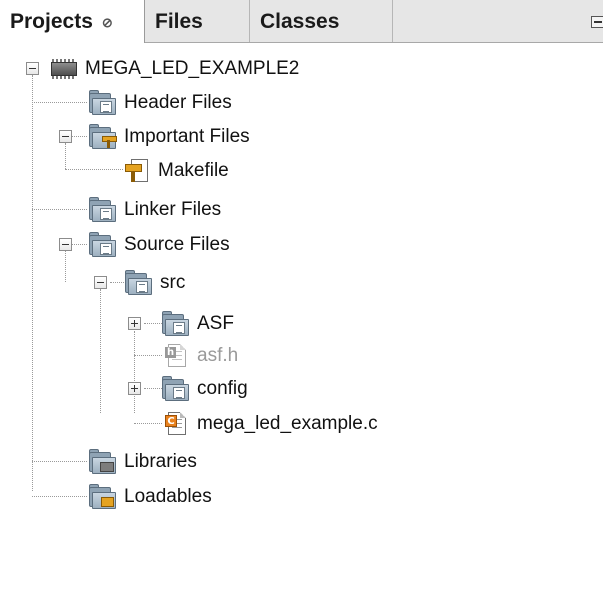 The height and width of the screenshot is (609, 603). I want to click on tab-classes-label: Classes, so click(300, 21).